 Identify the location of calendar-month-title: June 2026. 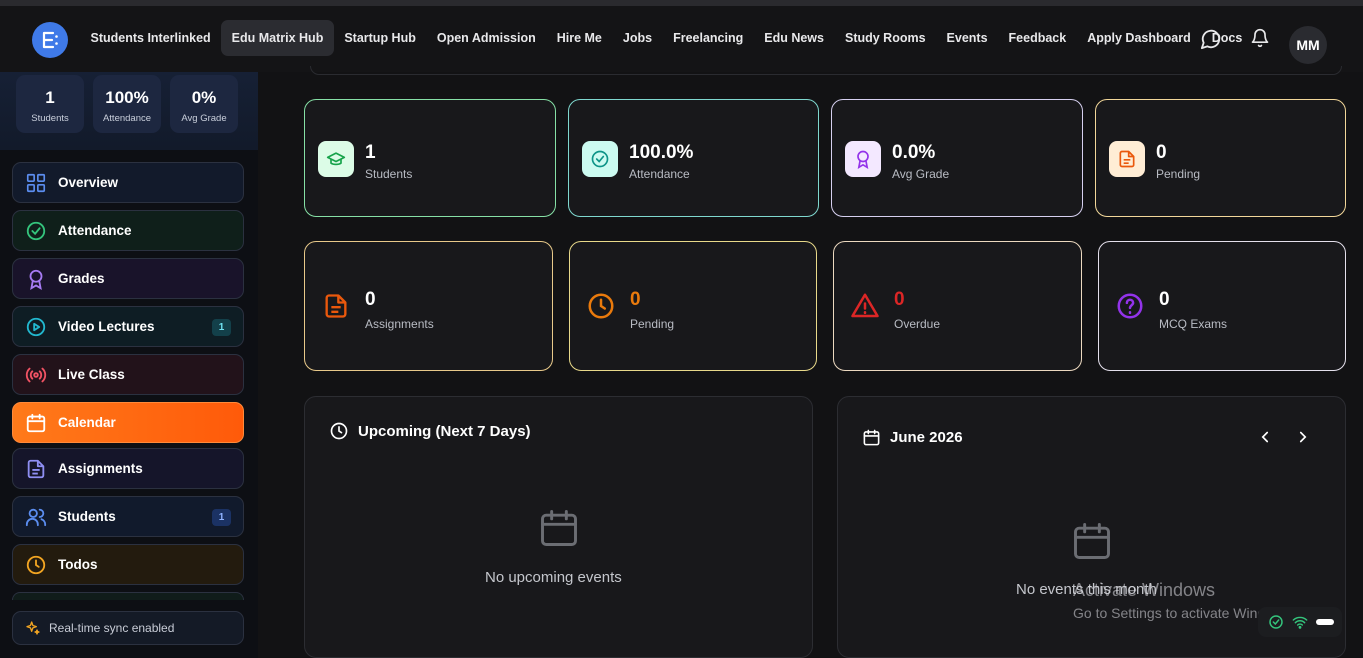
(926, 437).